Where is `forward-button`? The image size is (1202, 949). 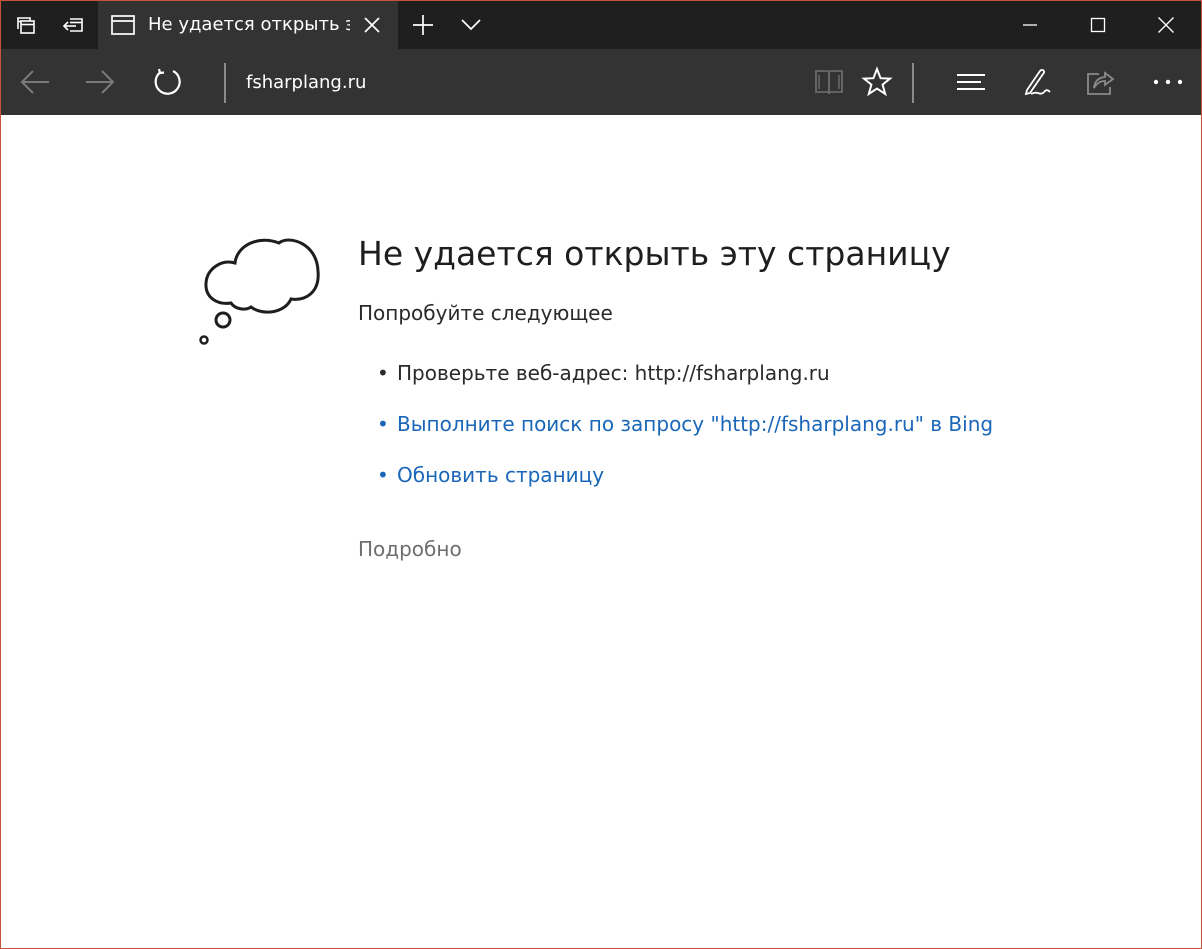 forward-button is located at coordinates (100, 82).